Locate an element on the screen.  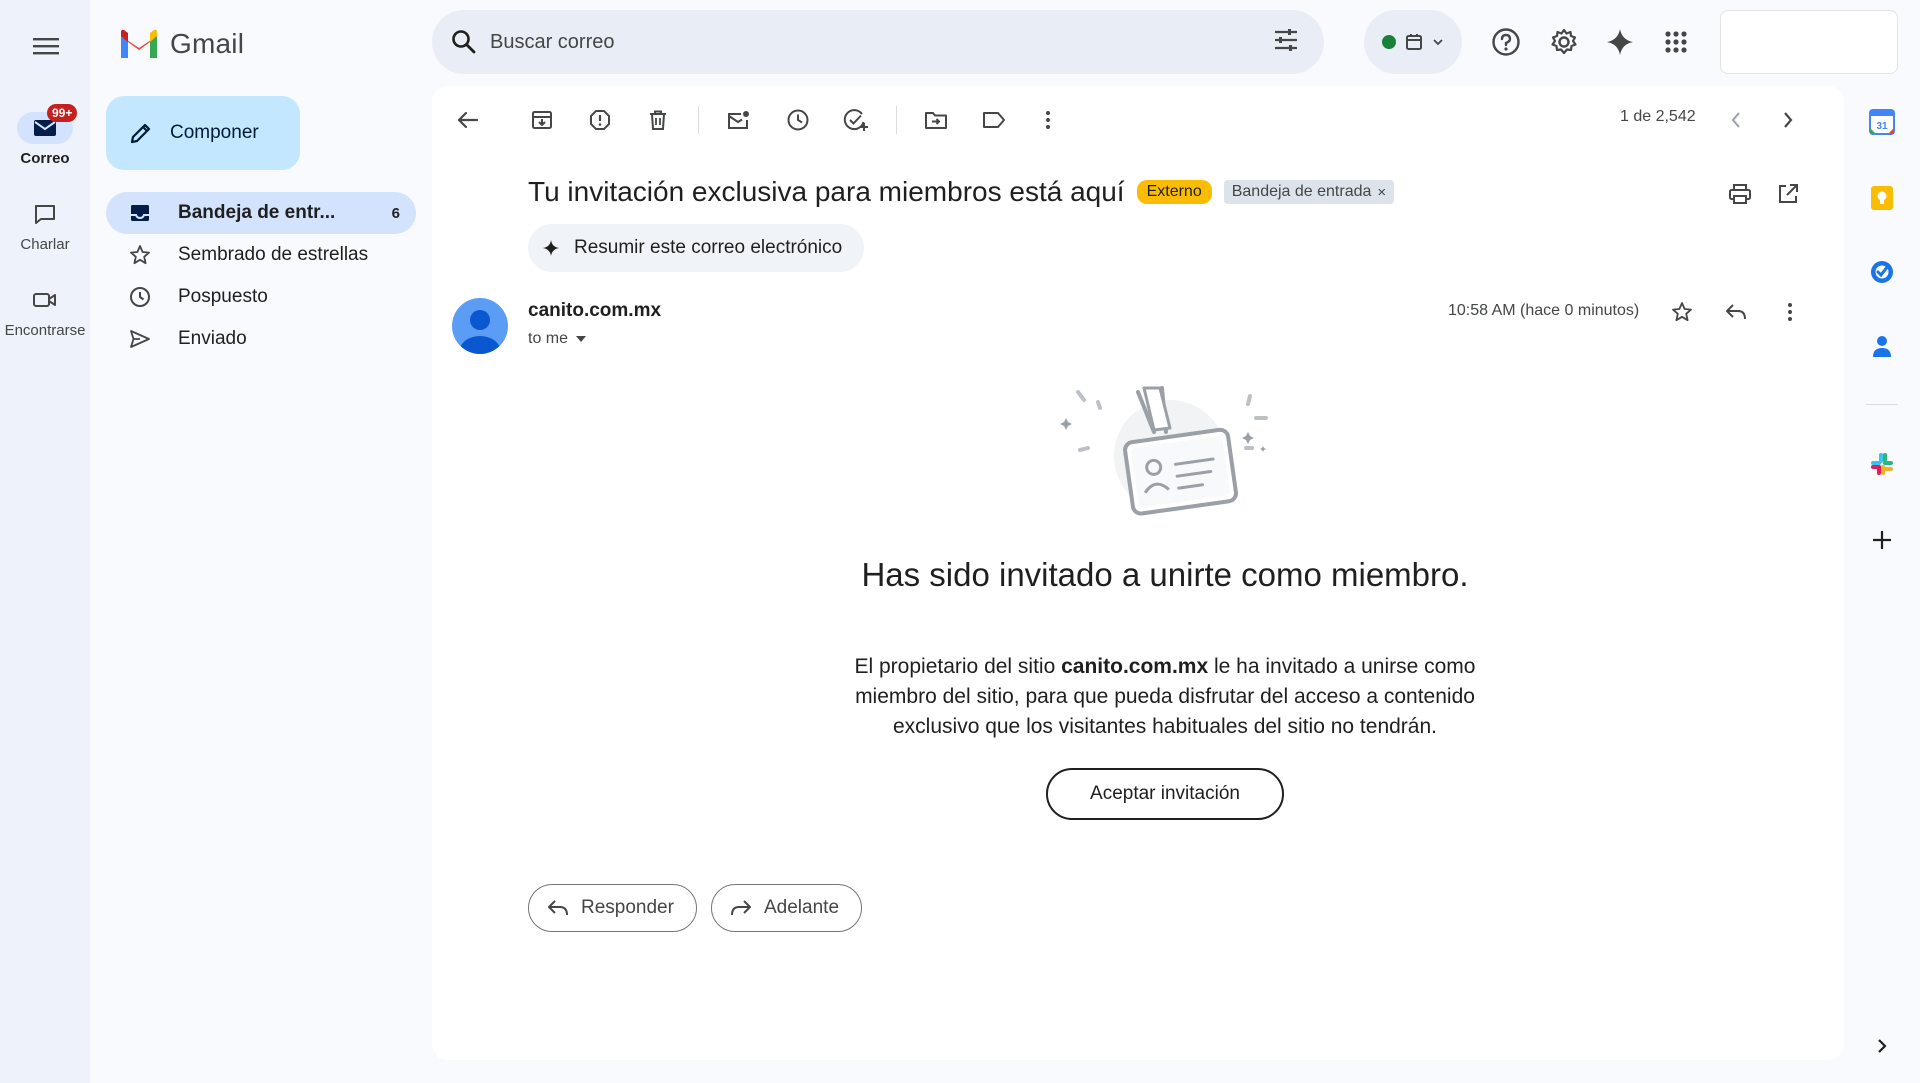
gmail-logo: Gmail is located at coordinates (181, 44).